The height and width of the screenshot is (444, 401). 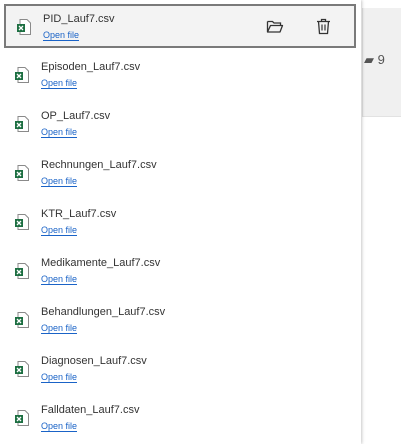 I want to click on file-item-op: OP_Lauf7.csv Open file, so click(x=180, y=123).